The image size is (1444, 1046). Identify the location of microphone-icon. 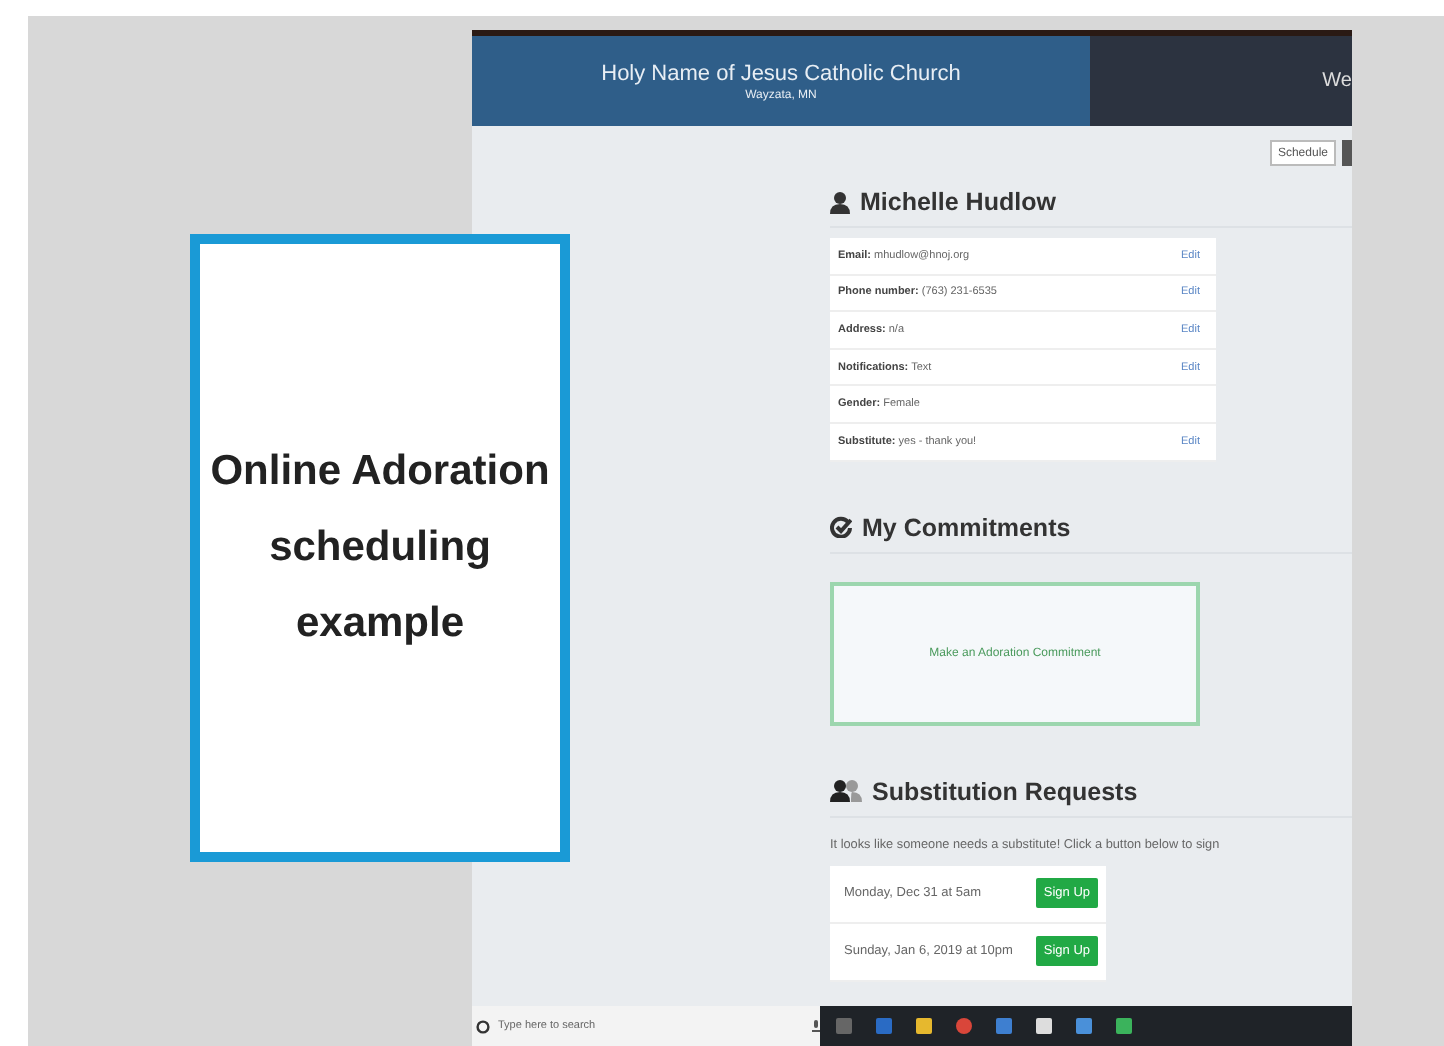
(816, 1026).